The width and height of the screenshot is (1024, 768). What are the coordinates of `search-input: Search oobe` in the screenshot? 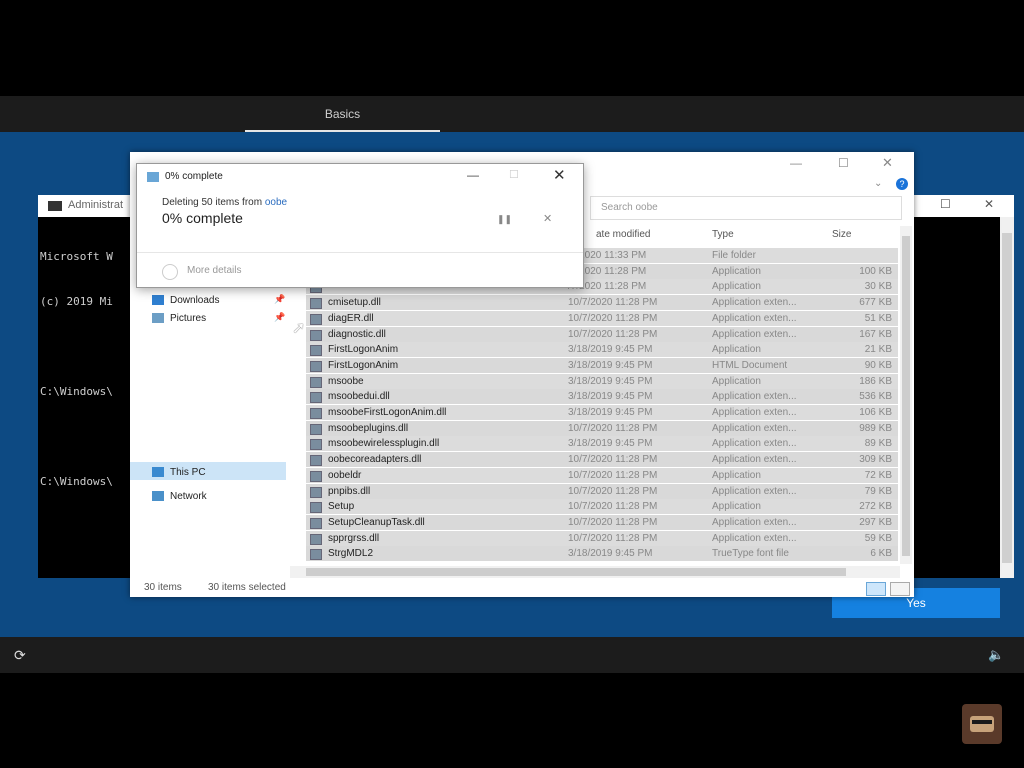 It's located at (746, 208).